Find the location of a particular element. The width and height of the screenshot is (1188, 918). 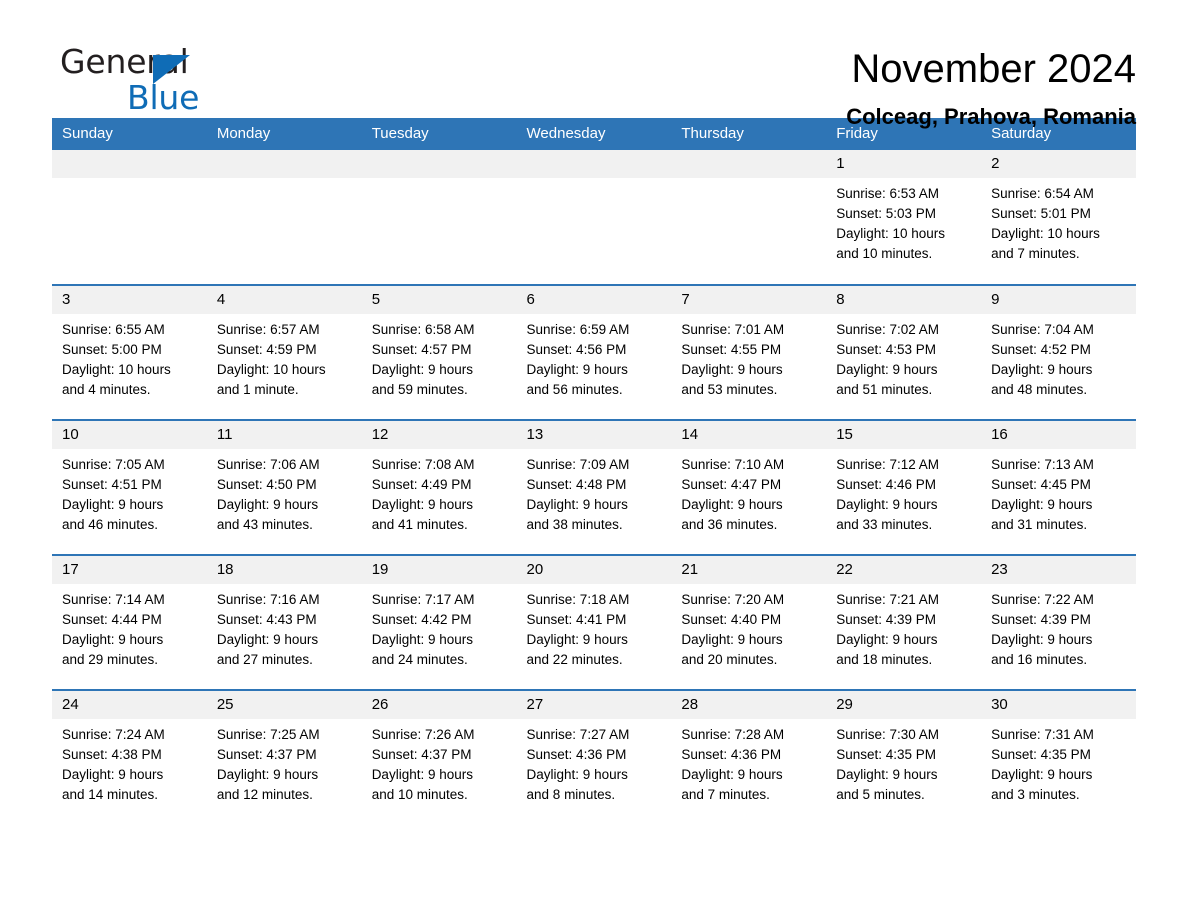

weekday-header-sunday: Sunday is located at coordinates (129, 134).